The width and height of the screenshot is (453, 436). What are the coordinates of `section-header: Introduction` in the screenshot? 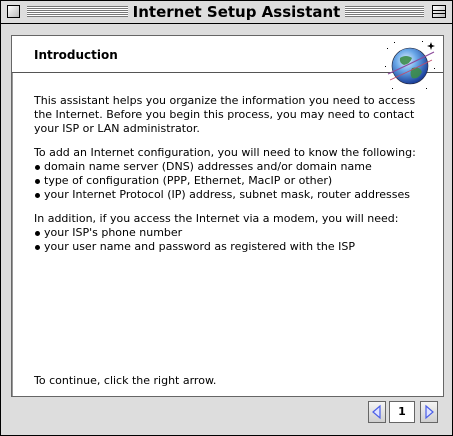 It's located at (227, 54).